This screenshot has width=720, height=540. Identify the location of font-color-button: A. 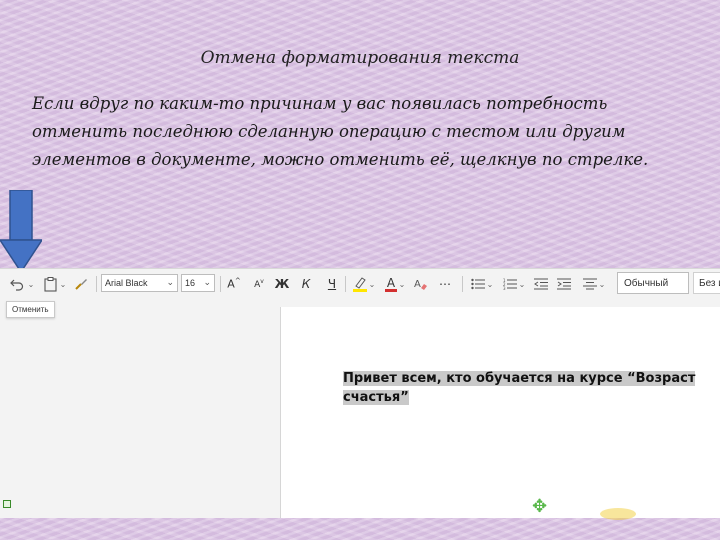
(391, 284).